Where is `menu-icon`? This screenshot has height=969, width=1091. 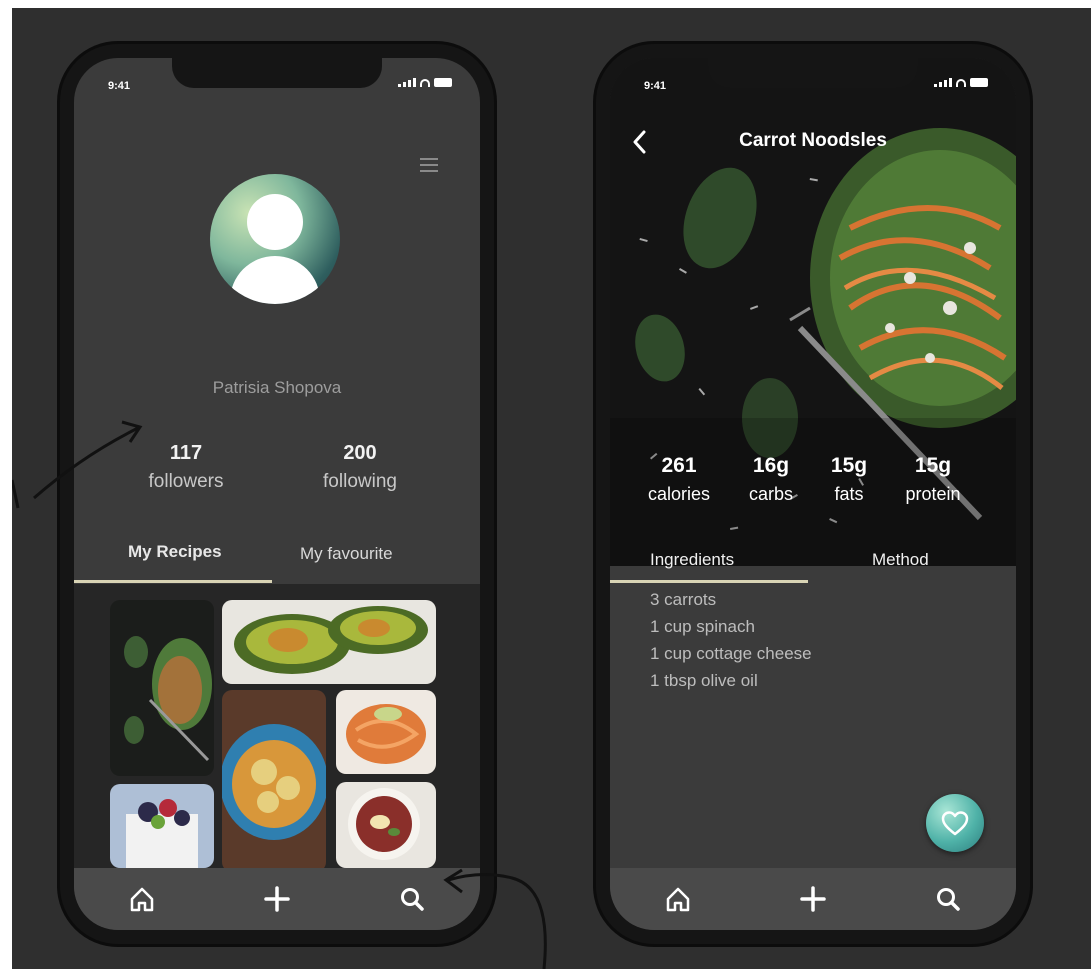
menu-icon is located at coordinates (429, 167).